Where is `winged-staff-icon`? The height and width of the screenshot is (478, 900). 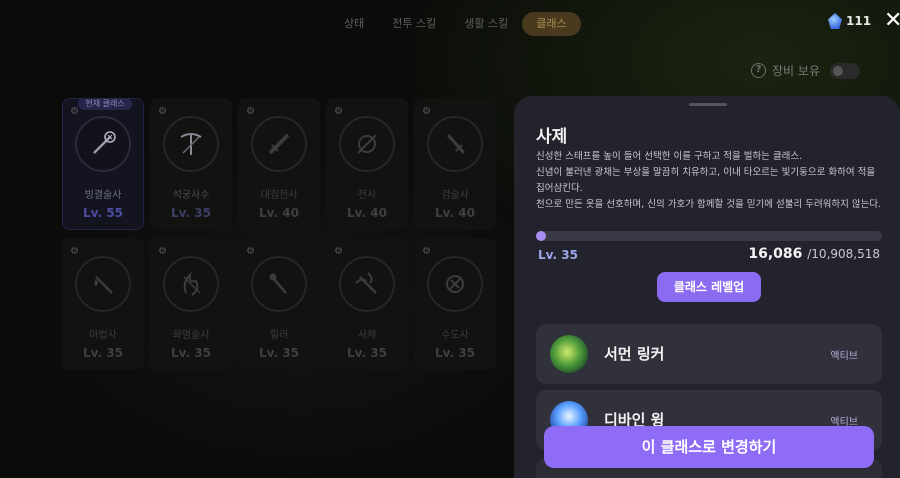 winged-staff-icon is located at coordinates (366, 283).